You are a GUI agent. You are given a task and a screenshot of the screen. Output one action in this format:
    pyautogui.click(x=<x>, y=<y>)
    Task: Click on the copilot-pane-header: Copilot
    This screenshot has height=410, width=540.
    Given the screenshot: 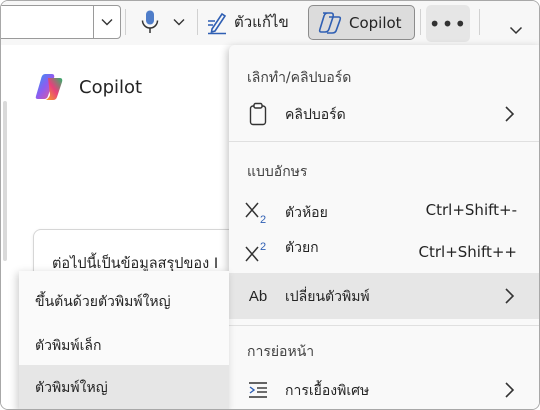 What is the action you would take?
    pyautogui.click(x=87, y=87)
    